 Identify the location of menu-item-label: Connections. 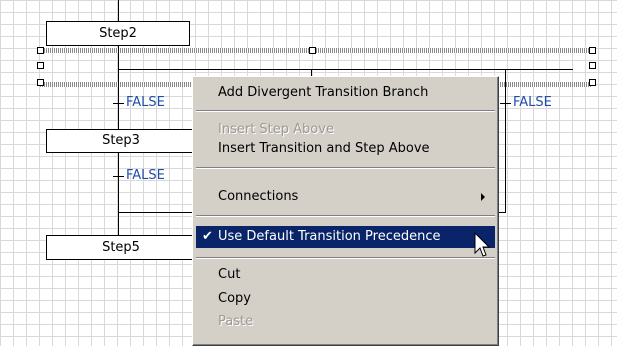
(258, 196).